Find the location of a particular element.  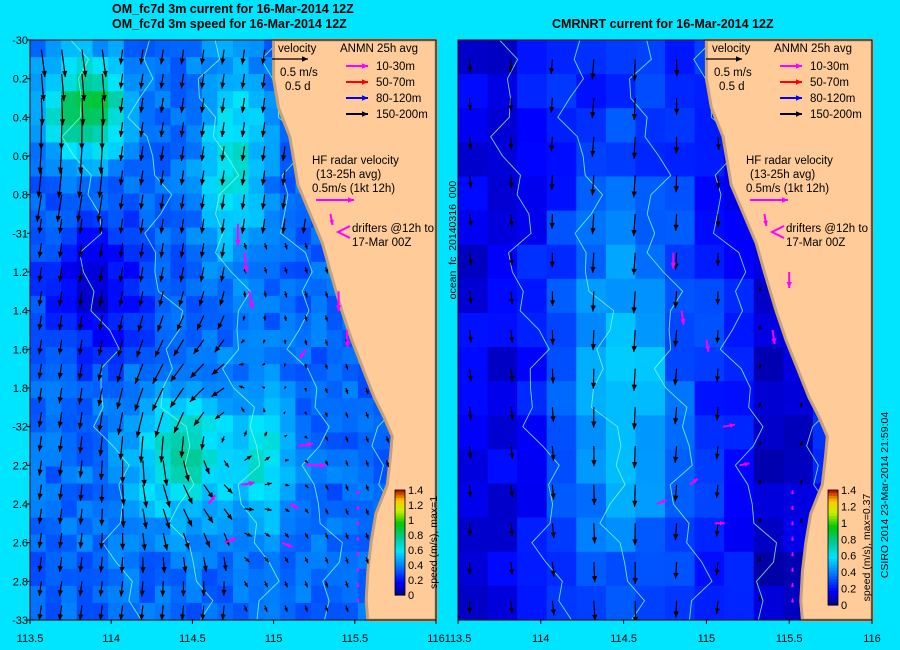

x-tick-label: 115.5 is located at coordinates (354, 639).